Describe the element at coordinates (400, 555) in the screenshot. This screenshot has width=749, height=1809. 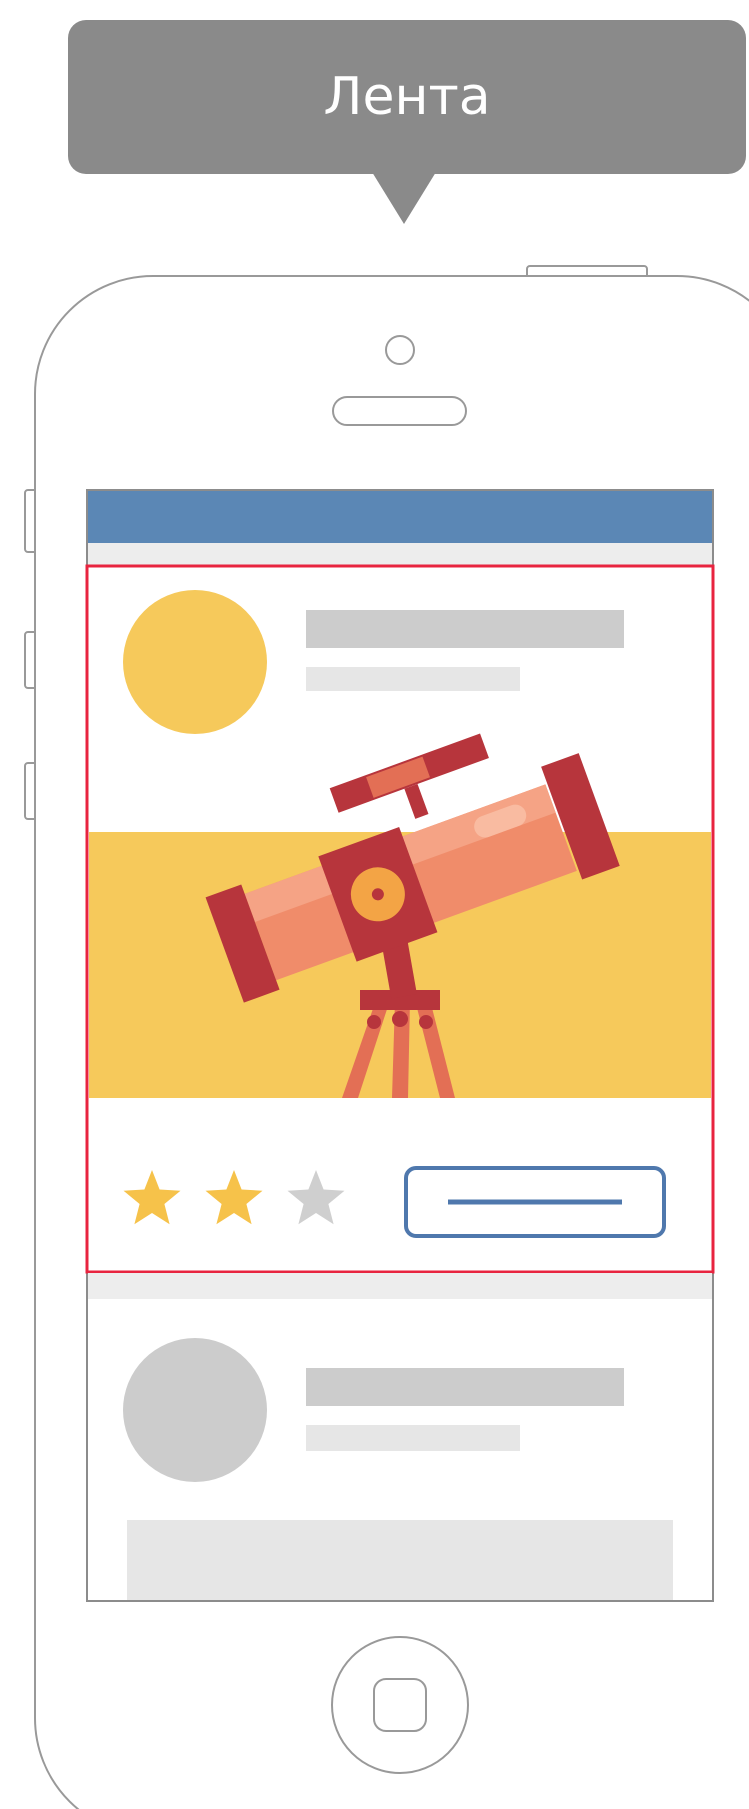
I see `feed-gap-top` at that location.